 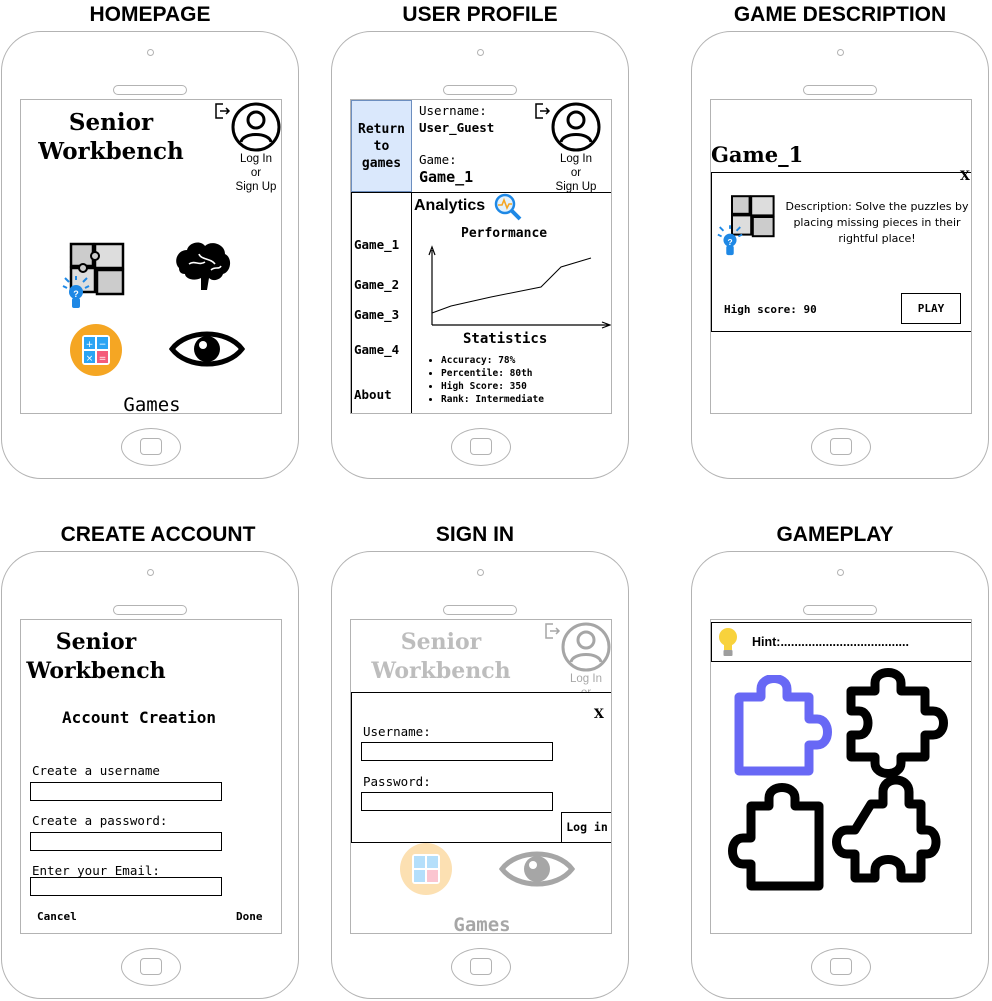 I want to click on username-label: Username:, so click(x=397, y=731).